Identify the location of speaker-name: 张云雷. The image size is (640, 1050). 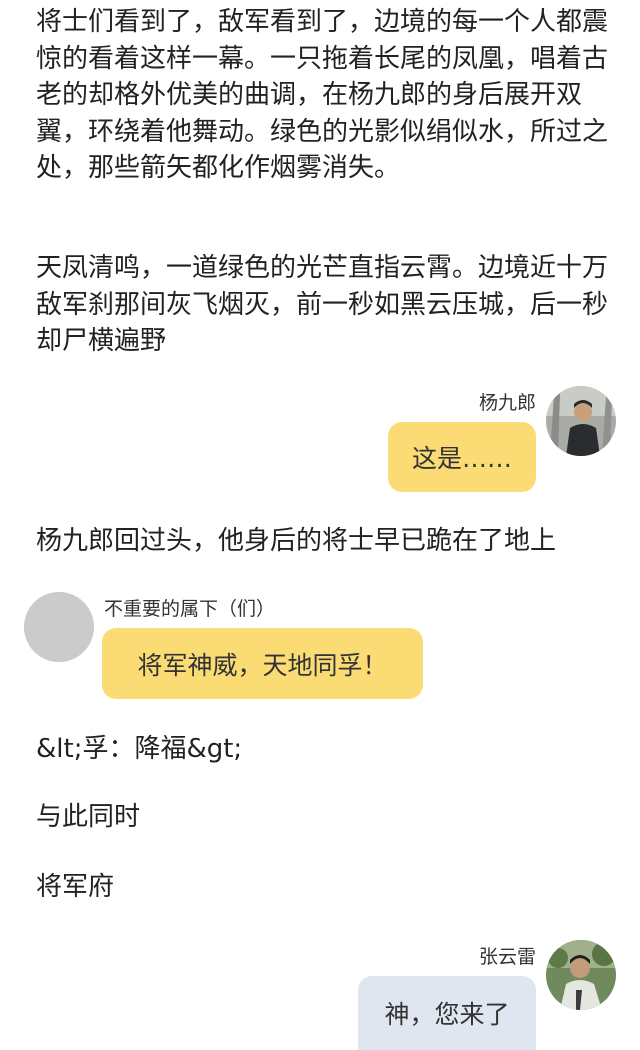
(507, 957).